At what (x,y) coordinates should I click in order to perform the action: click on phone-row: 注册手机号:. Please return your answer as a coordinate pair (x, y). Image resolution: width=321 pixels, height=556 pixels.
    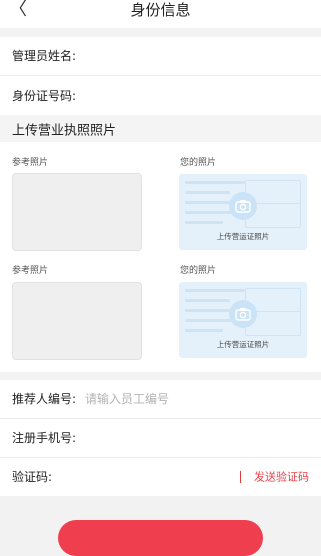
    Looking at the image, I should click on (160, 438).